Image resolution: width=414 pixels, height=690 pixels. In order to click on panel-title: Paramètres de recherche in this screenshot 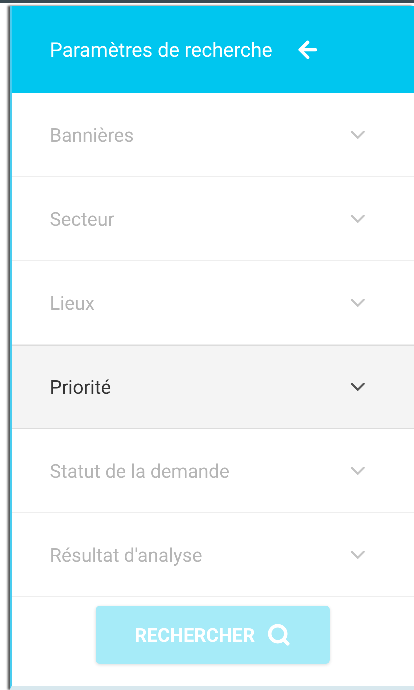, I will do `click(161, 50)`.